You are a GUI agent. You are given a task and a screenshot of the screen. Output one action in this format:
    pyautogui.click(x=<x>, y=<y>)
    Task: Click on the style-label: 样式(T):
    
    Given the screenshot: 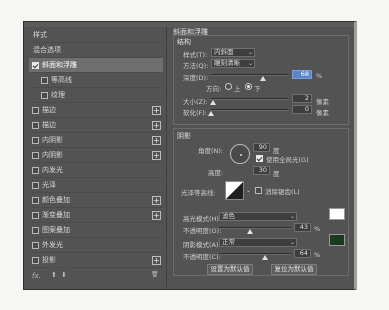 What is the action you would take?
    pyautogui.click(x=195, y=55)
    